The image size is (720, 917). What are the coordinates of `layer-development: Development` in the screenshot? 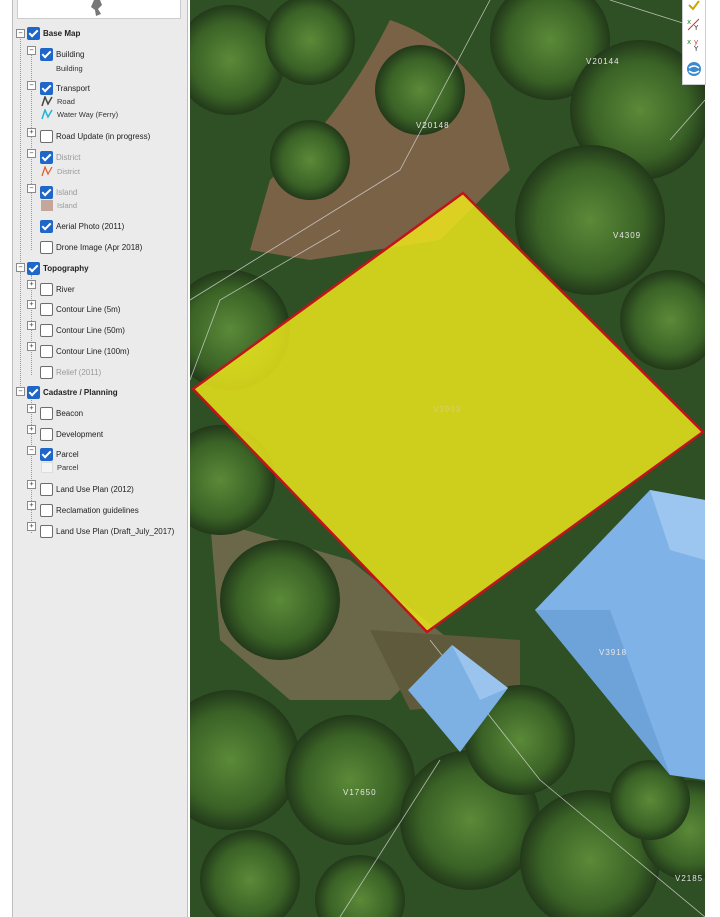 It's located at (71, 434).